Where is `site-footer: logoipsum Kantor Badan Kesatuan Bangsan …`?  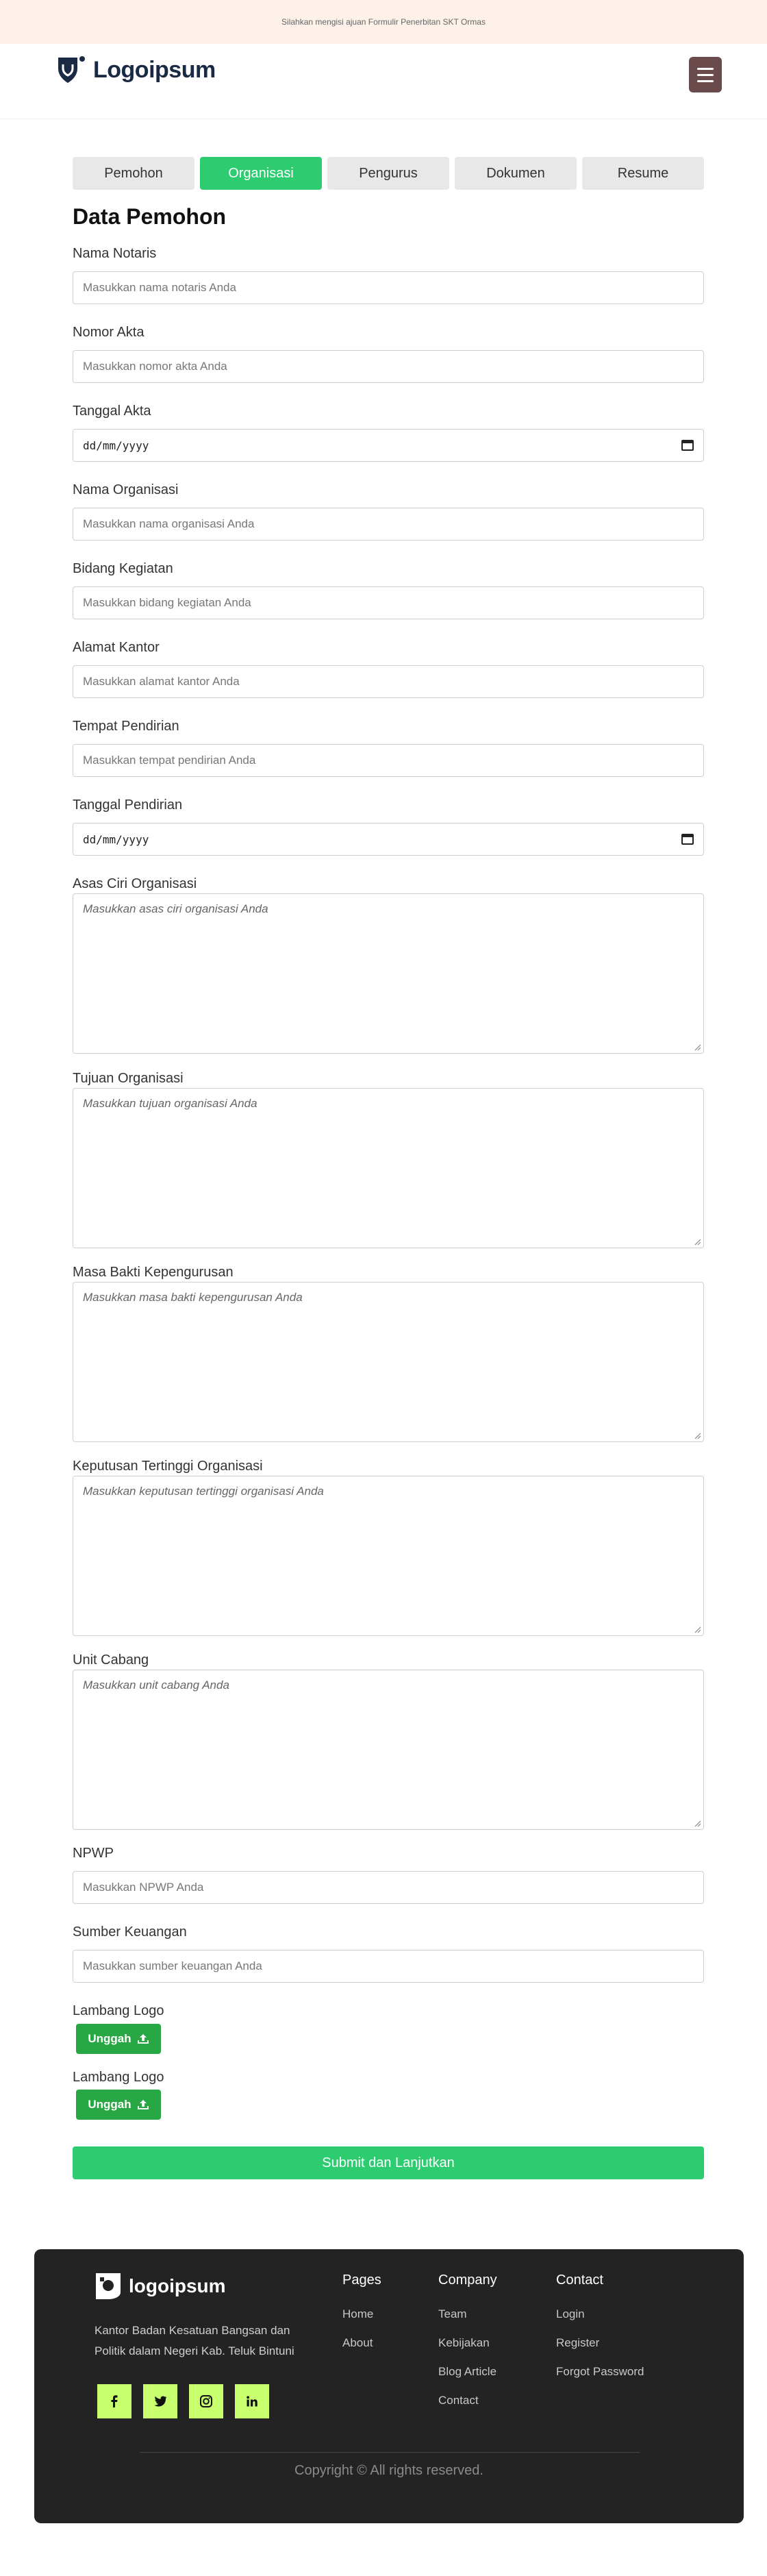 site-footer: logoipsum Kantor Badan Kesatuan Bangsan … is located at coordinates (389, 2386).